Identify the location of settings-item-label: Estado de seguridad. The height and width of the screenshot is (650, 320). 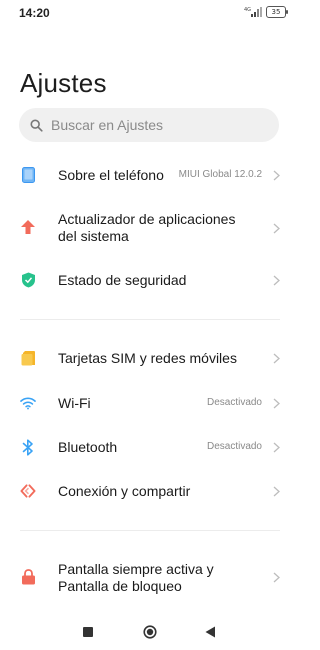
(122, 280).